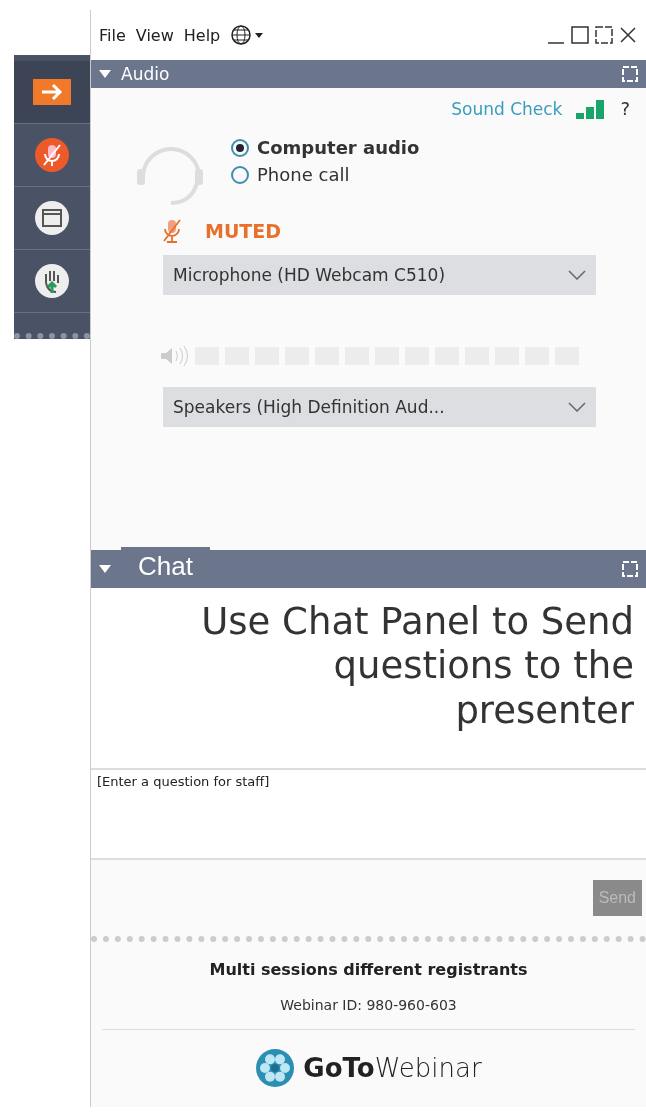  Describe the element at coordinates (604, 35) in the screenshot. I see `pop-out-icon` at that location.